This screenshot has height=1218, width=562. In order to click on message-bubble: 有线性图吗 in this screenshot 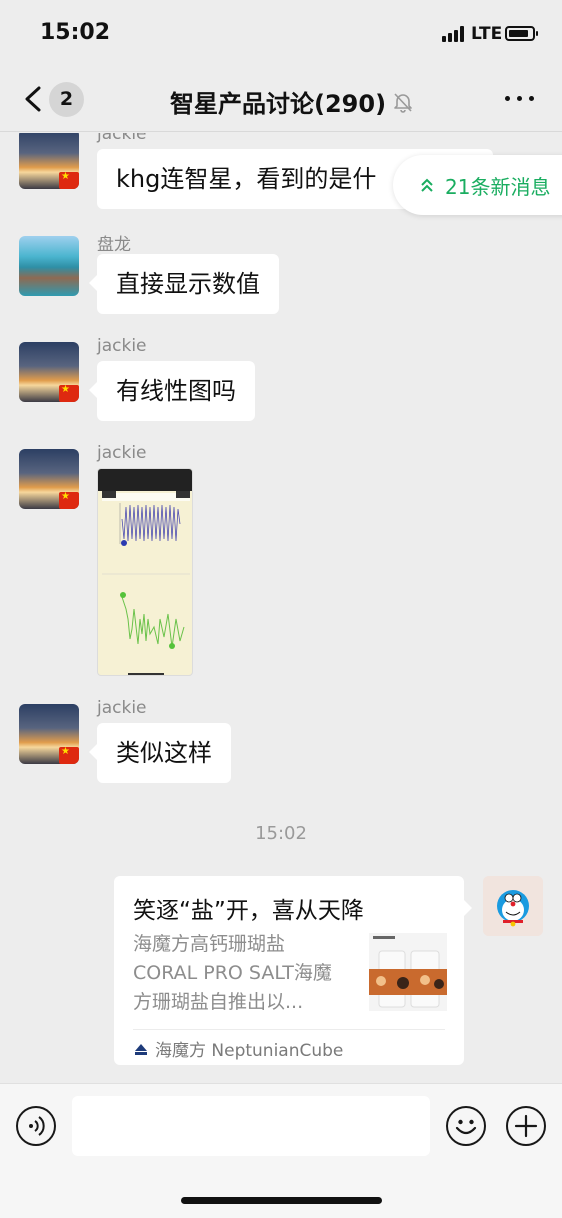, I will do `click(172, 391)`.